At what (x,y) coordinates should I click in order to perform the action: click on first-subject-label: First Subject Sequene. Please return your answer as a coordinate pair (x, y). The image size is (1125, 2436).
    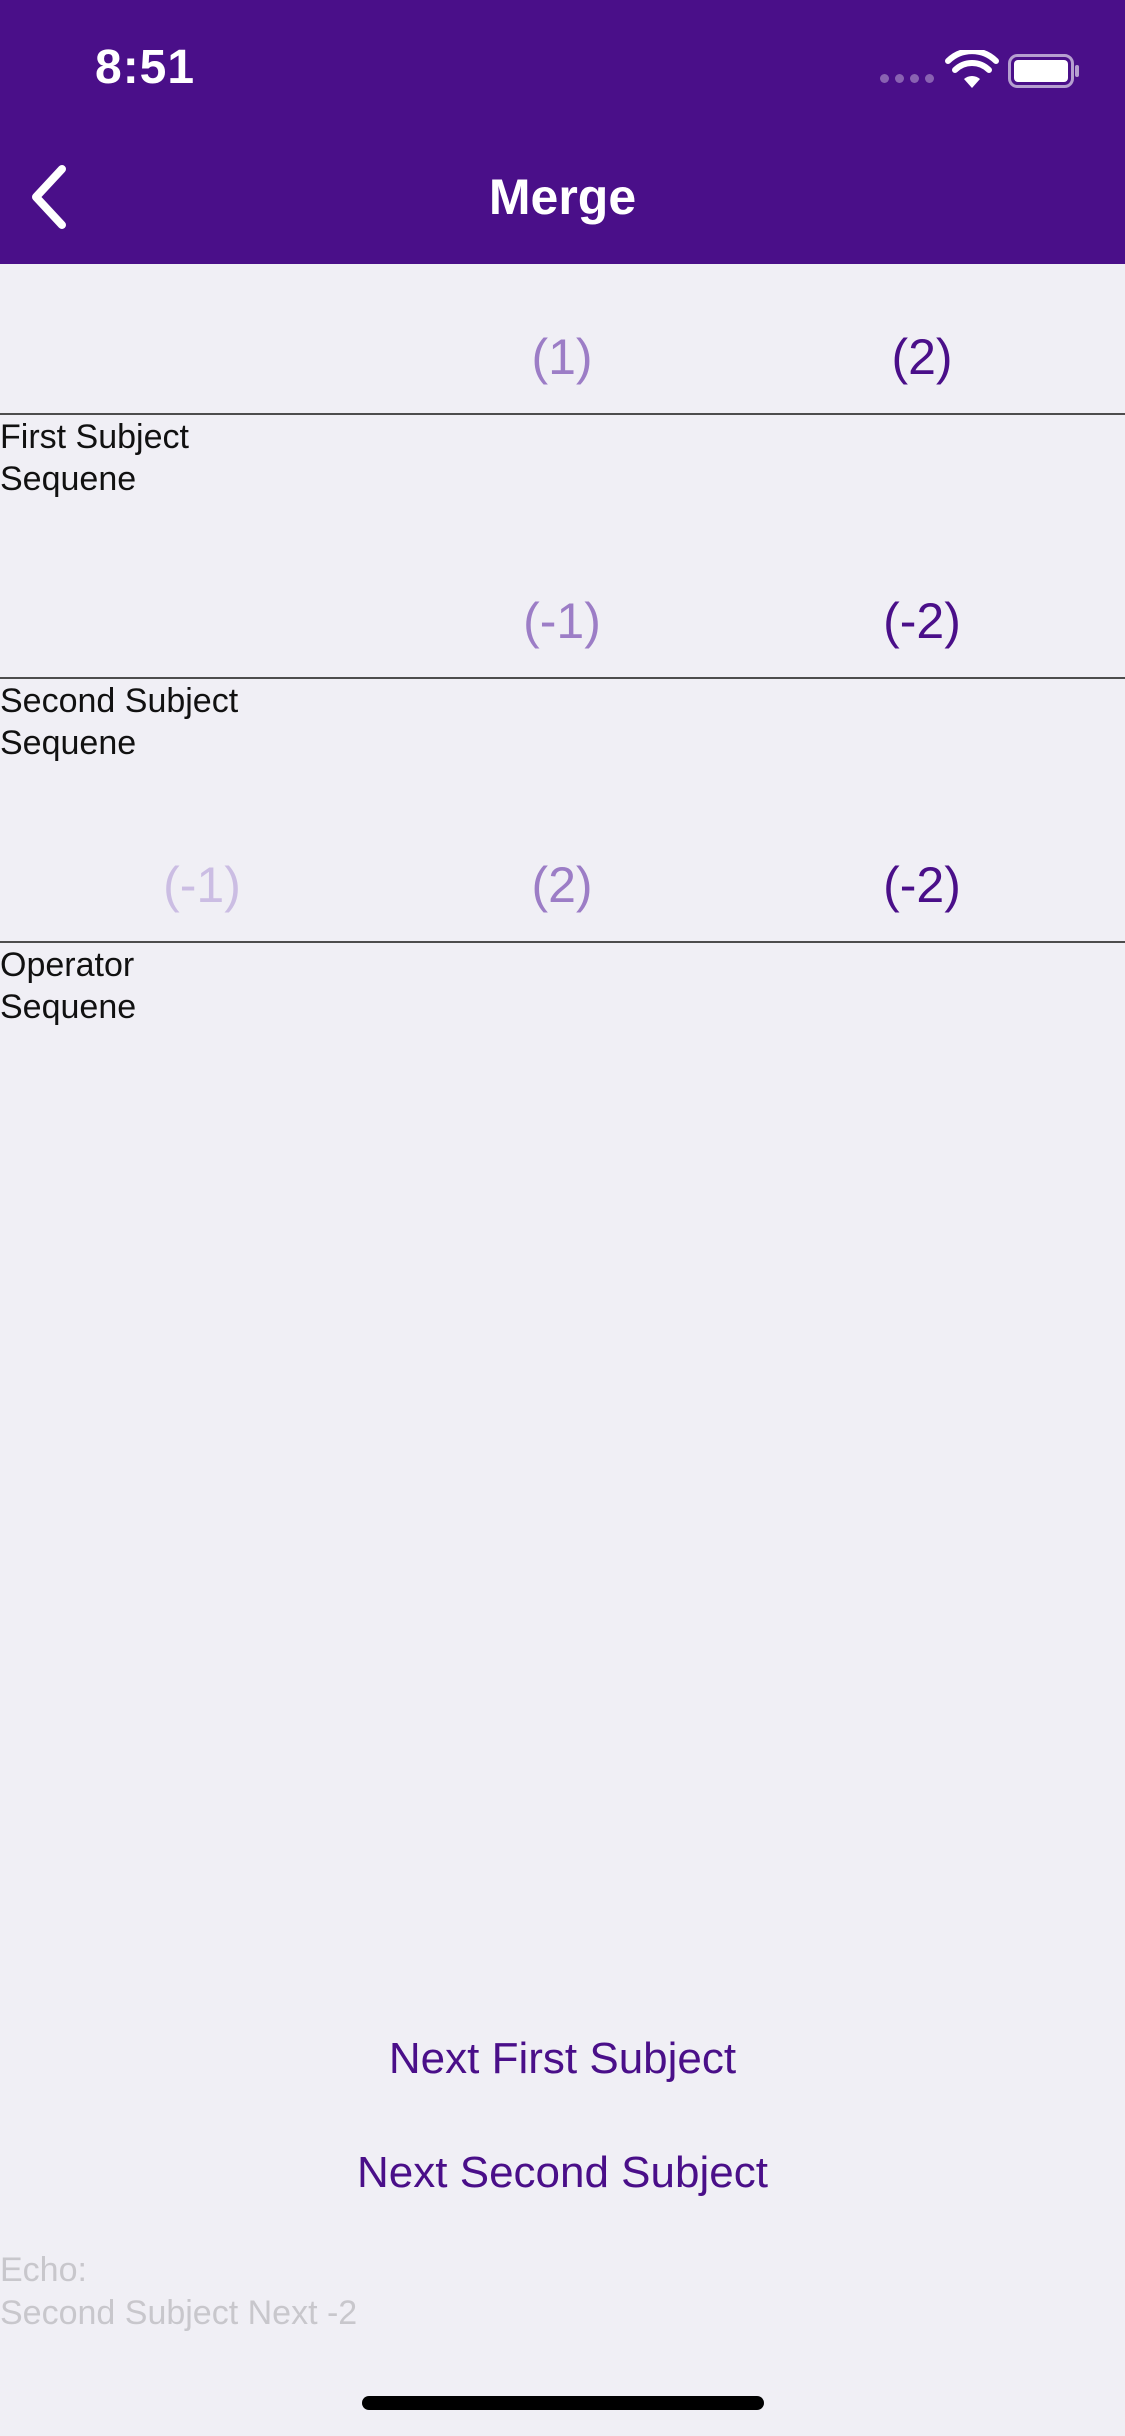
    Looking at the image, I should click on (94, 458).